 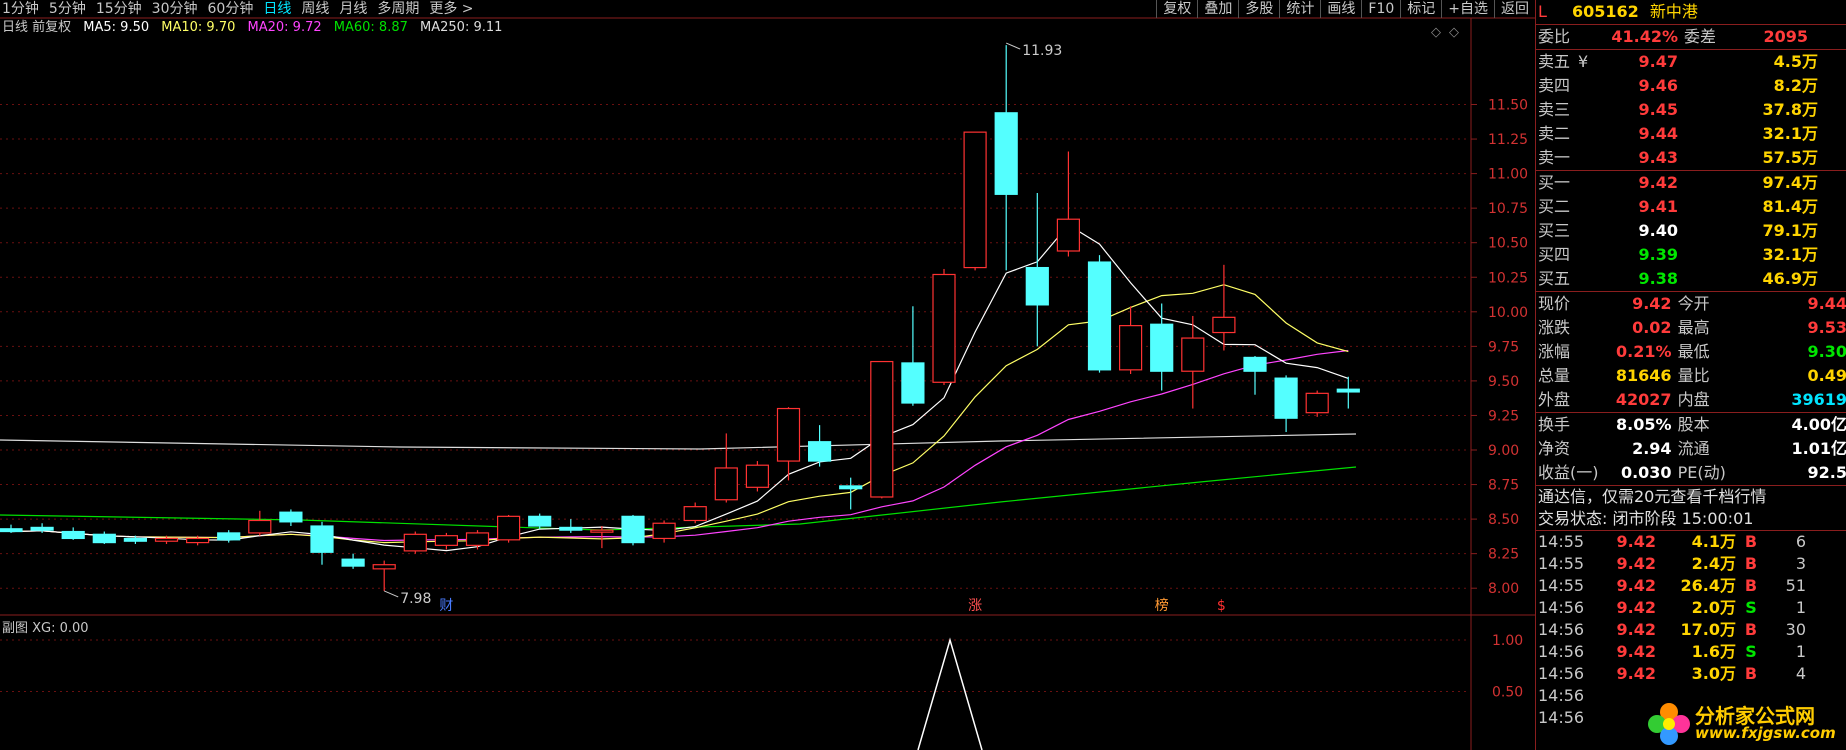 I want to click on stat-value: 81646, so click(x=1643, y=375).